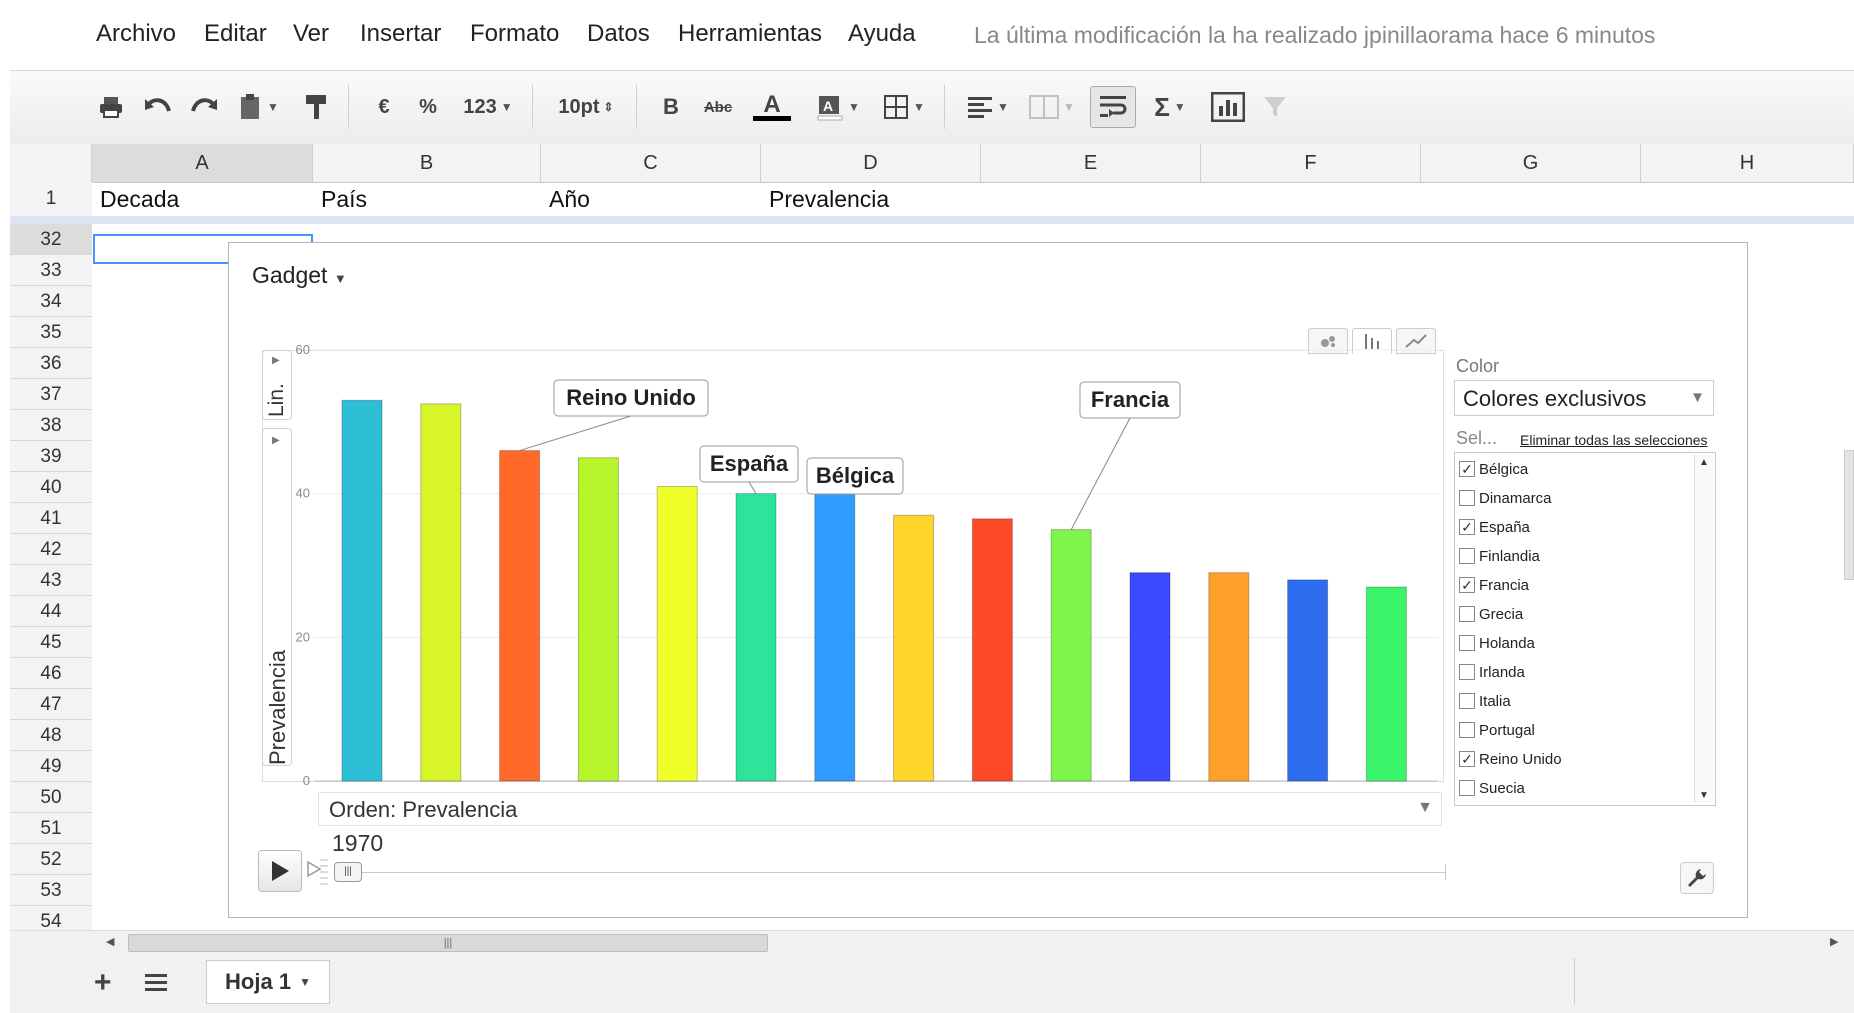  What do you see at coordinates (51, 735) in the screenshot?
I see `row-header: 48` at bounding box center [51, 735].